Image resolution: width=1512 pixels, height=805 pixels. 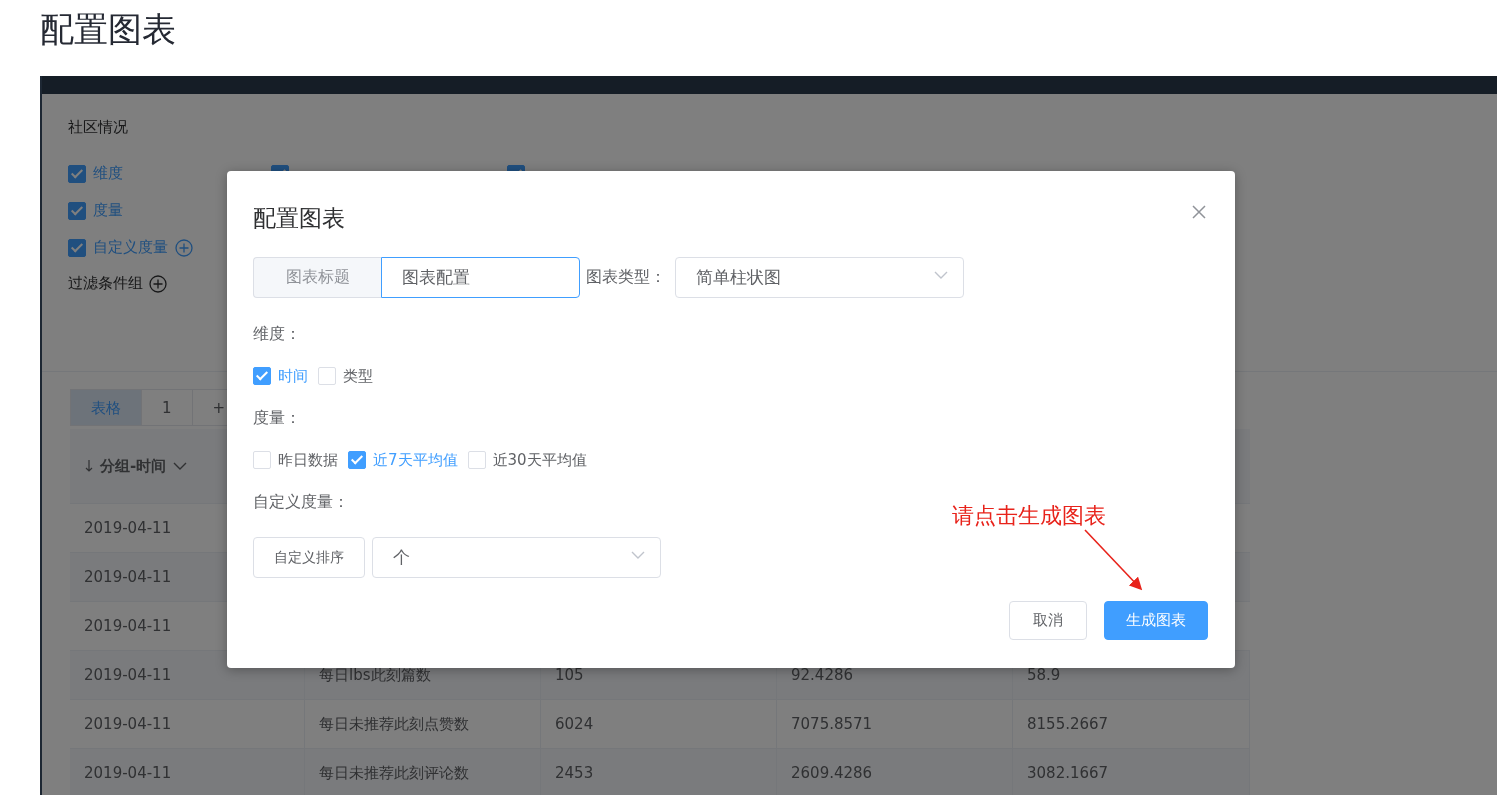 I want to click on table-cell: 3082.1667, so click(x=1131, y=772).